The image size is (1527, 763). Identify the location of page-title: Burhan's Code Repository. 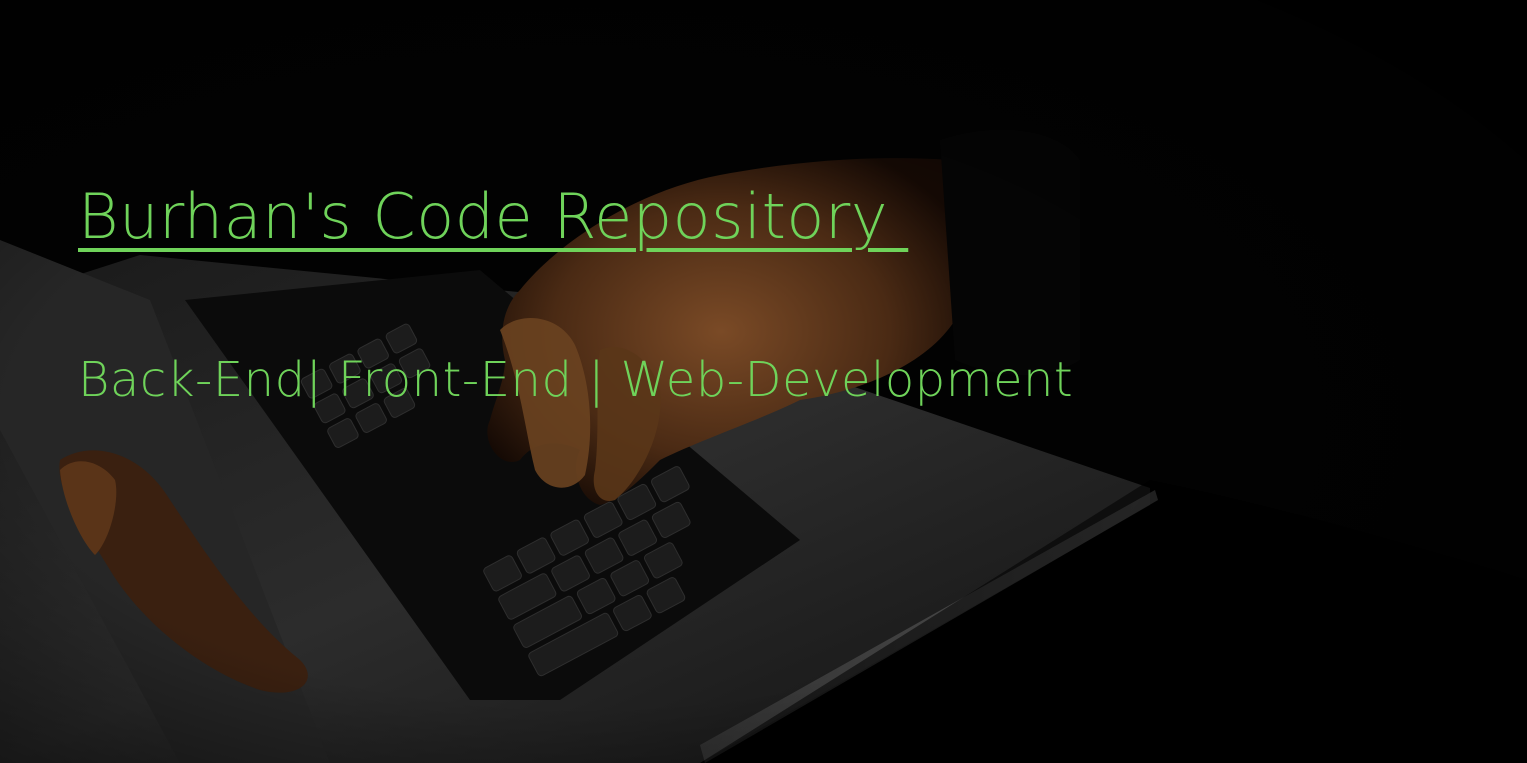
(493, 217).